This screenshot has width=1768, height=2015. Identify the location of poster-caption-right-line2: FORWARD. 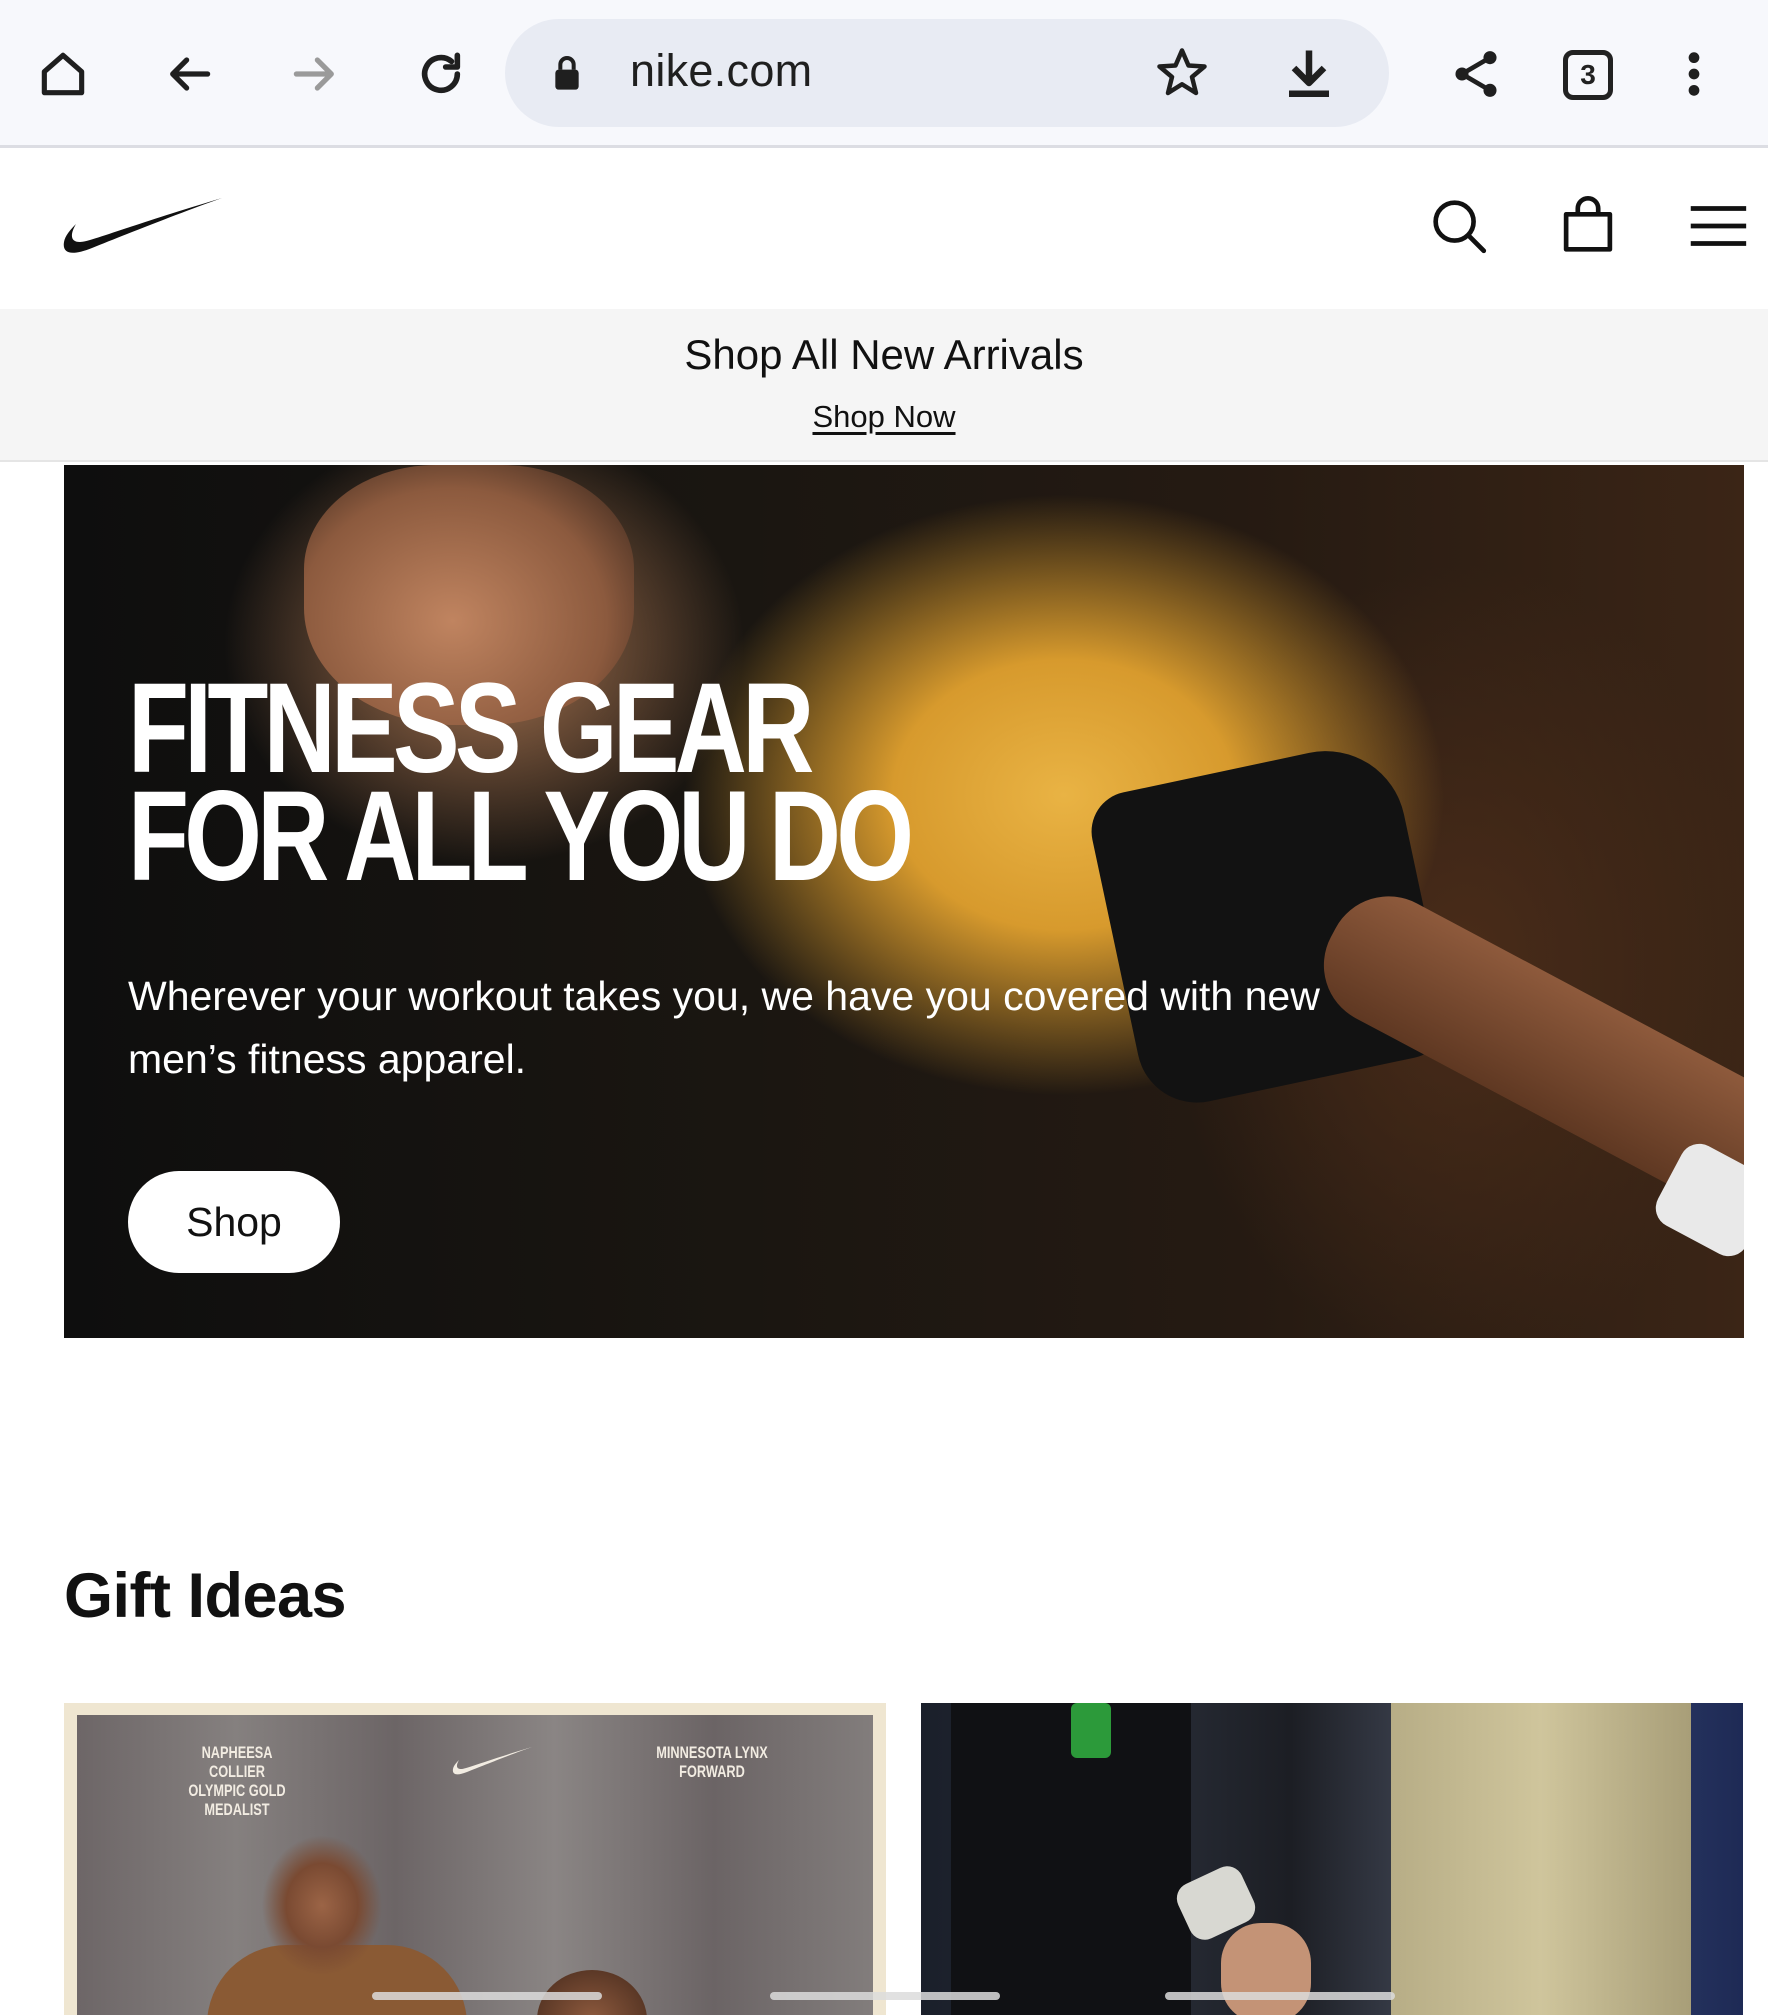
(712, 1771).